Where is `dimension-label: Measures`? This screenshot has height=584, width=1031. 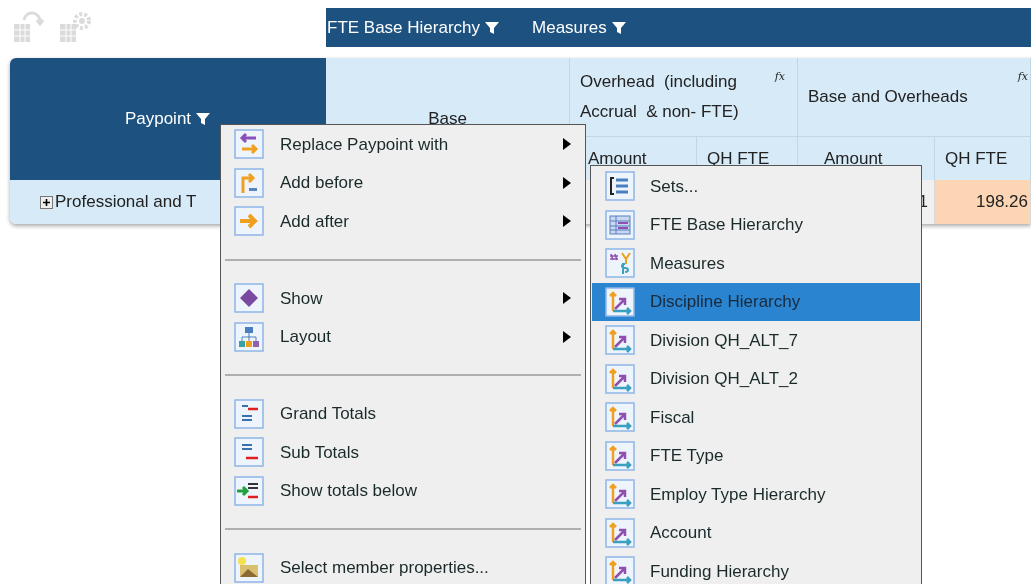 dimension-label: Measures is located at coordinates (569, 27).